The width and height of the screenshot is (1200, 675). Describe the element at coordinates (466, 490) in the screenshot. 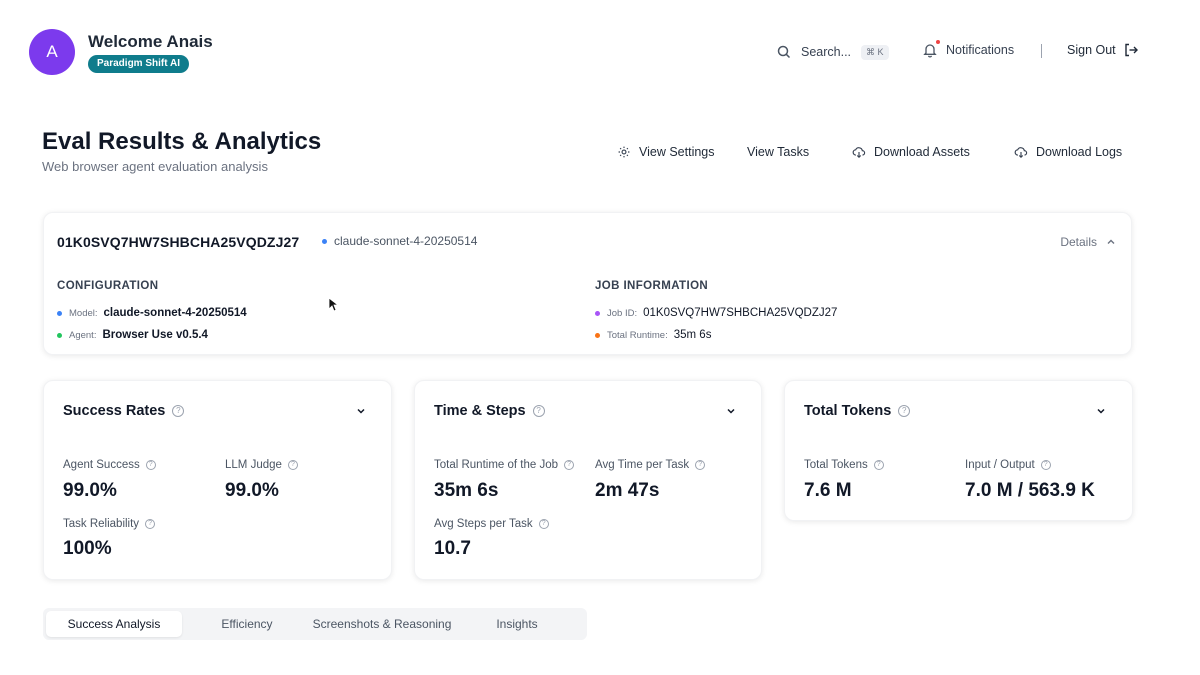

I see `total-runtime-value: 35m 6s` at that location.